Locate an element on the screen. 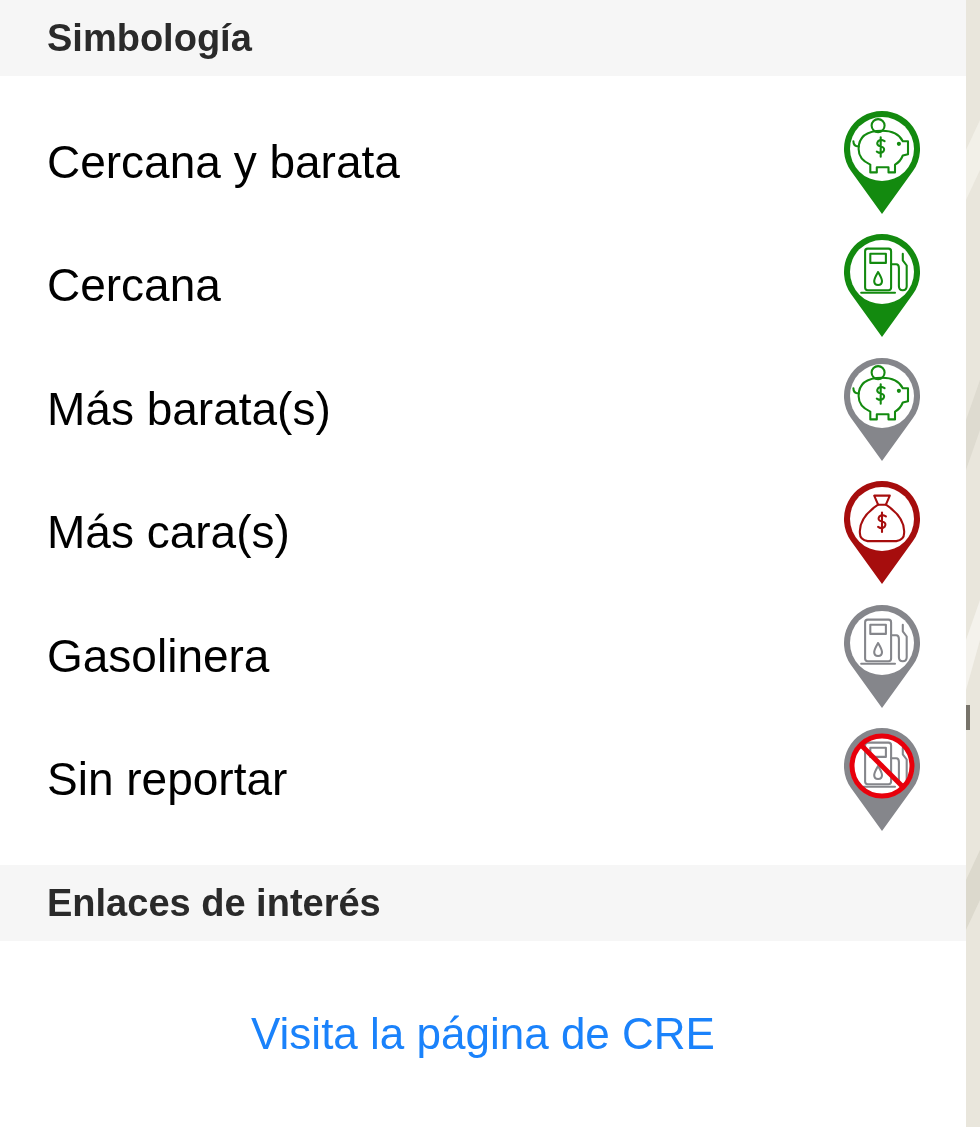  section-header: Simbología is located at coordinates (483, 38).